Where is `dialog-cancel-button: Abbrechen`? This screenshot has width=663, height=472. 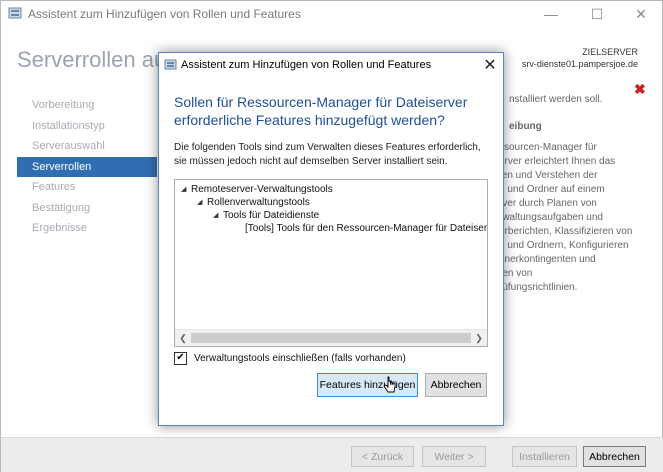
dialog-cancel-button: Abbrechen is located at coordinates (456, 385).